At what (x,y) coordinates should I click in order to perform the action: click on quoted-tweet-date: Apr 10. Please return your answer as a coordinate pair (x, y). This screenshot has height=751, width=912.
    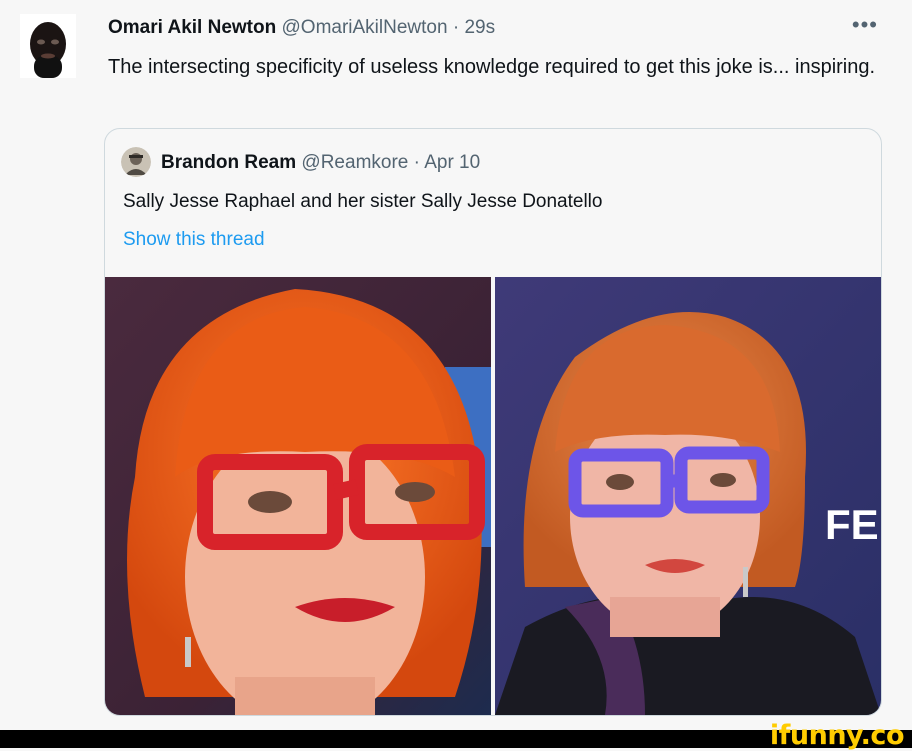
    Looking at the image, I should click on (452, 162).